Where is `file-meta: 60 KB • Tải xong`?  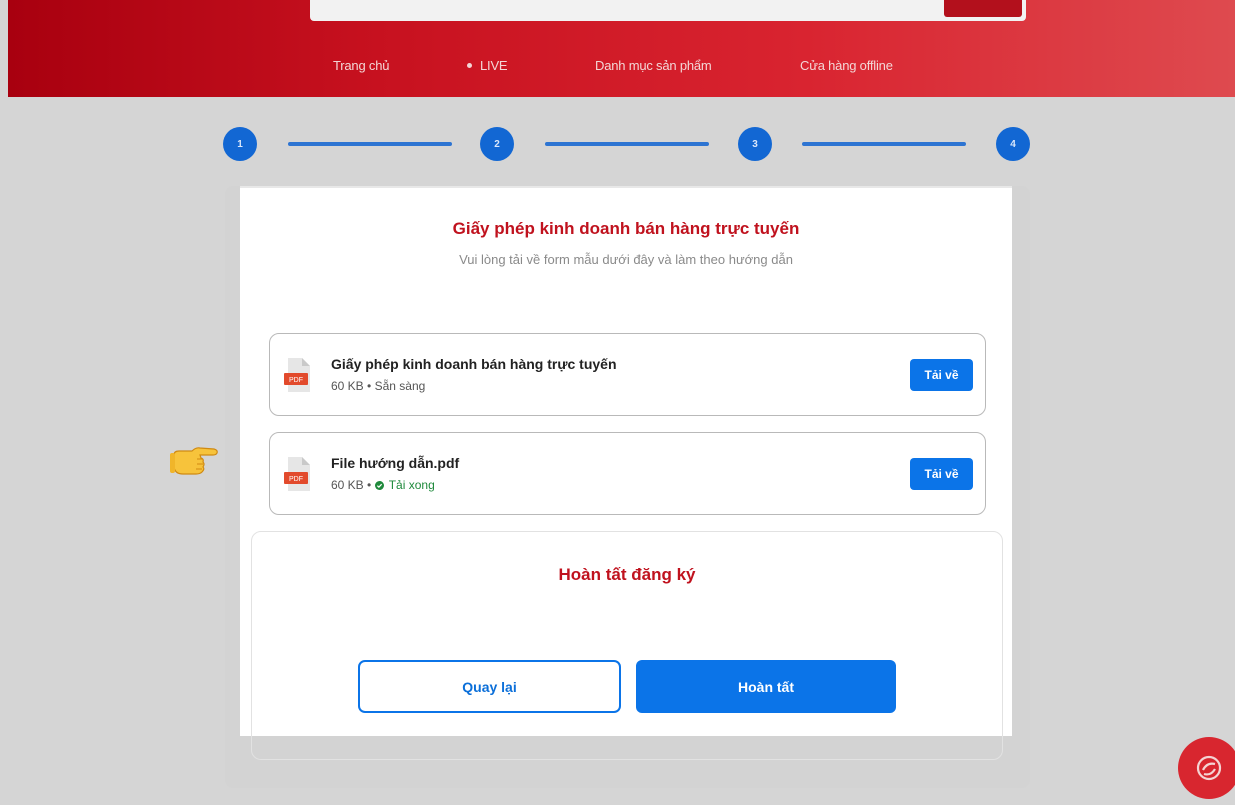 file-meta: 60 KB • Tải xong is located at coordinates (383, 485).